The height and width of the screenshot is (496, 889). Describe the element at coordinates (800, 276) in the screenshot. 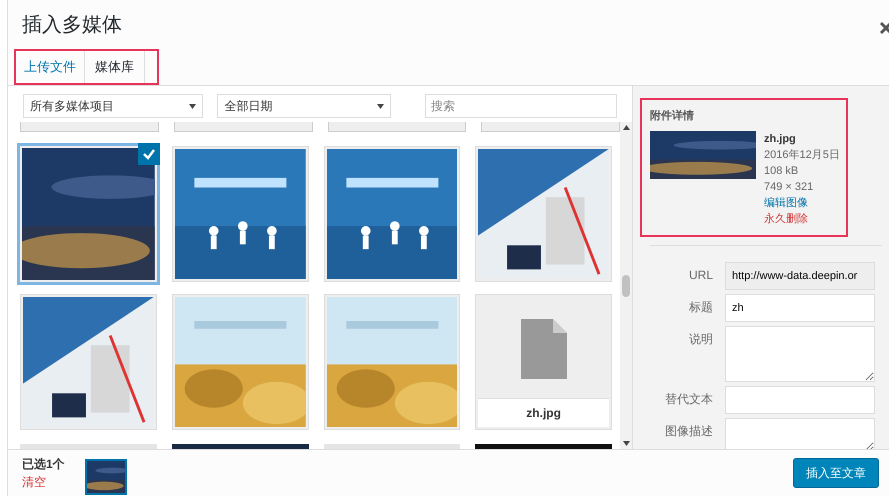

I see `input-field: http://www-data.deepin.or` at that location.